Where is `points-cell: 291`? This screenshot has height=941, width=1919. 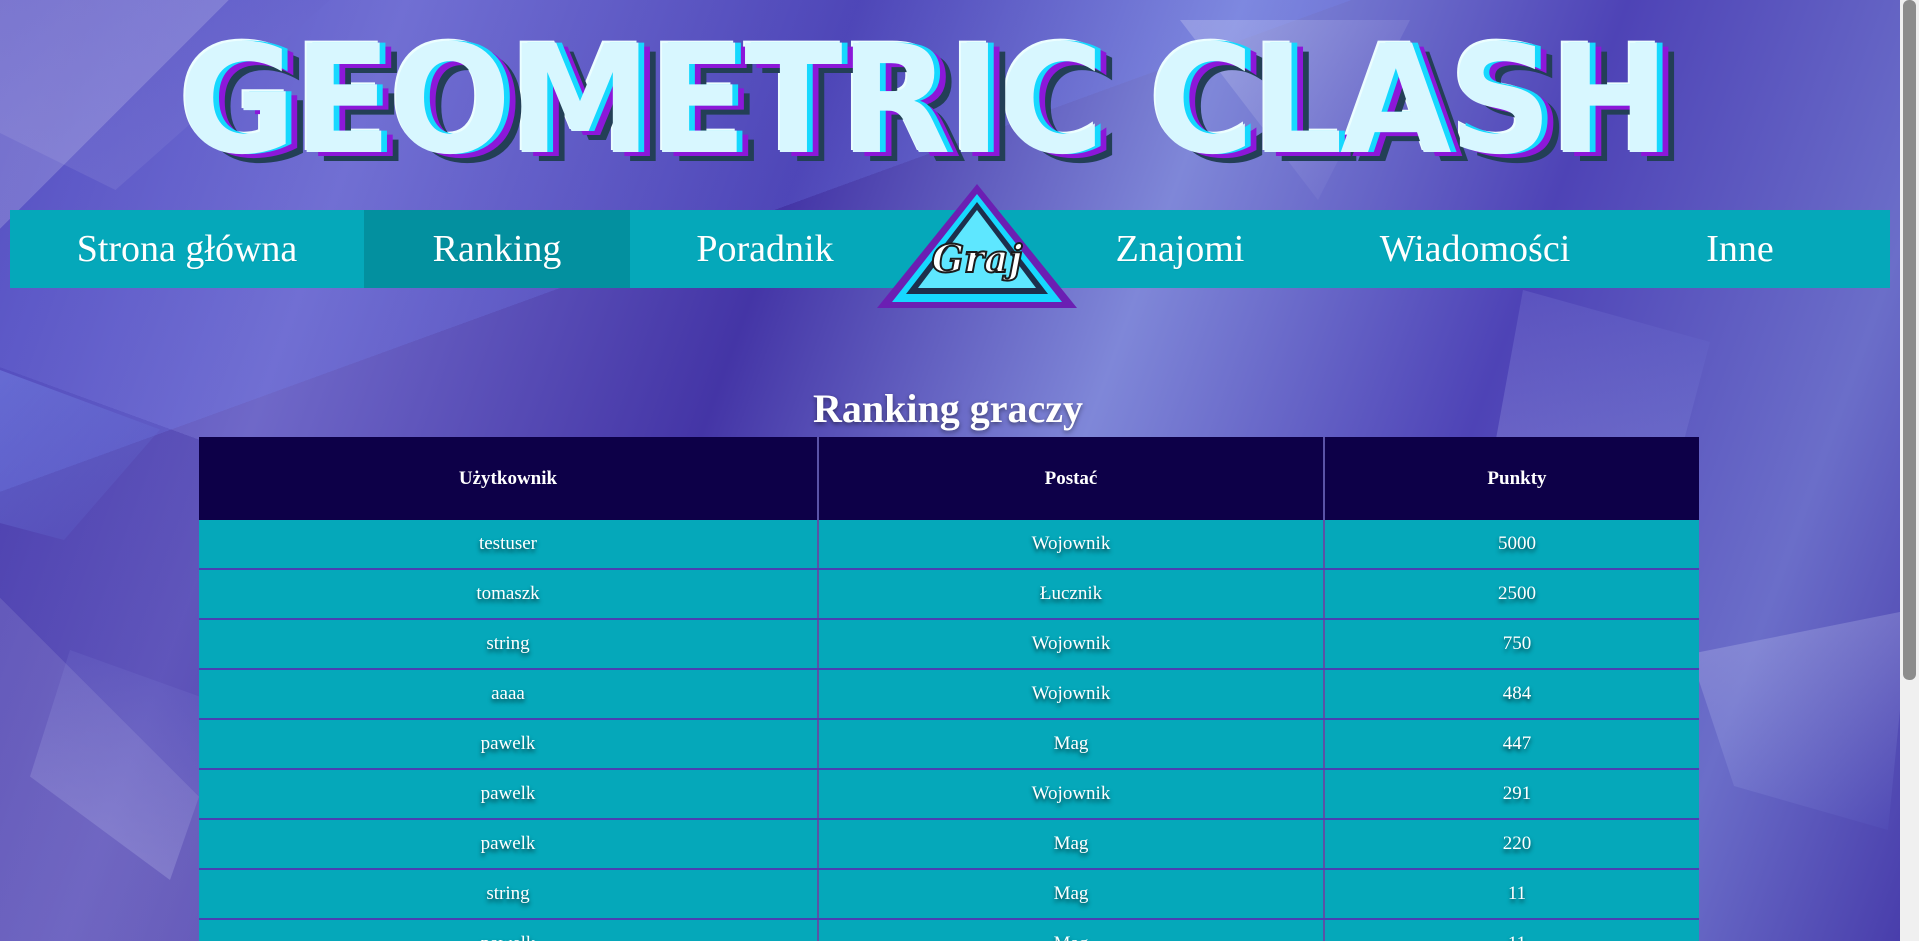
points-cell: 291 is located at coordinates (1511, 794).